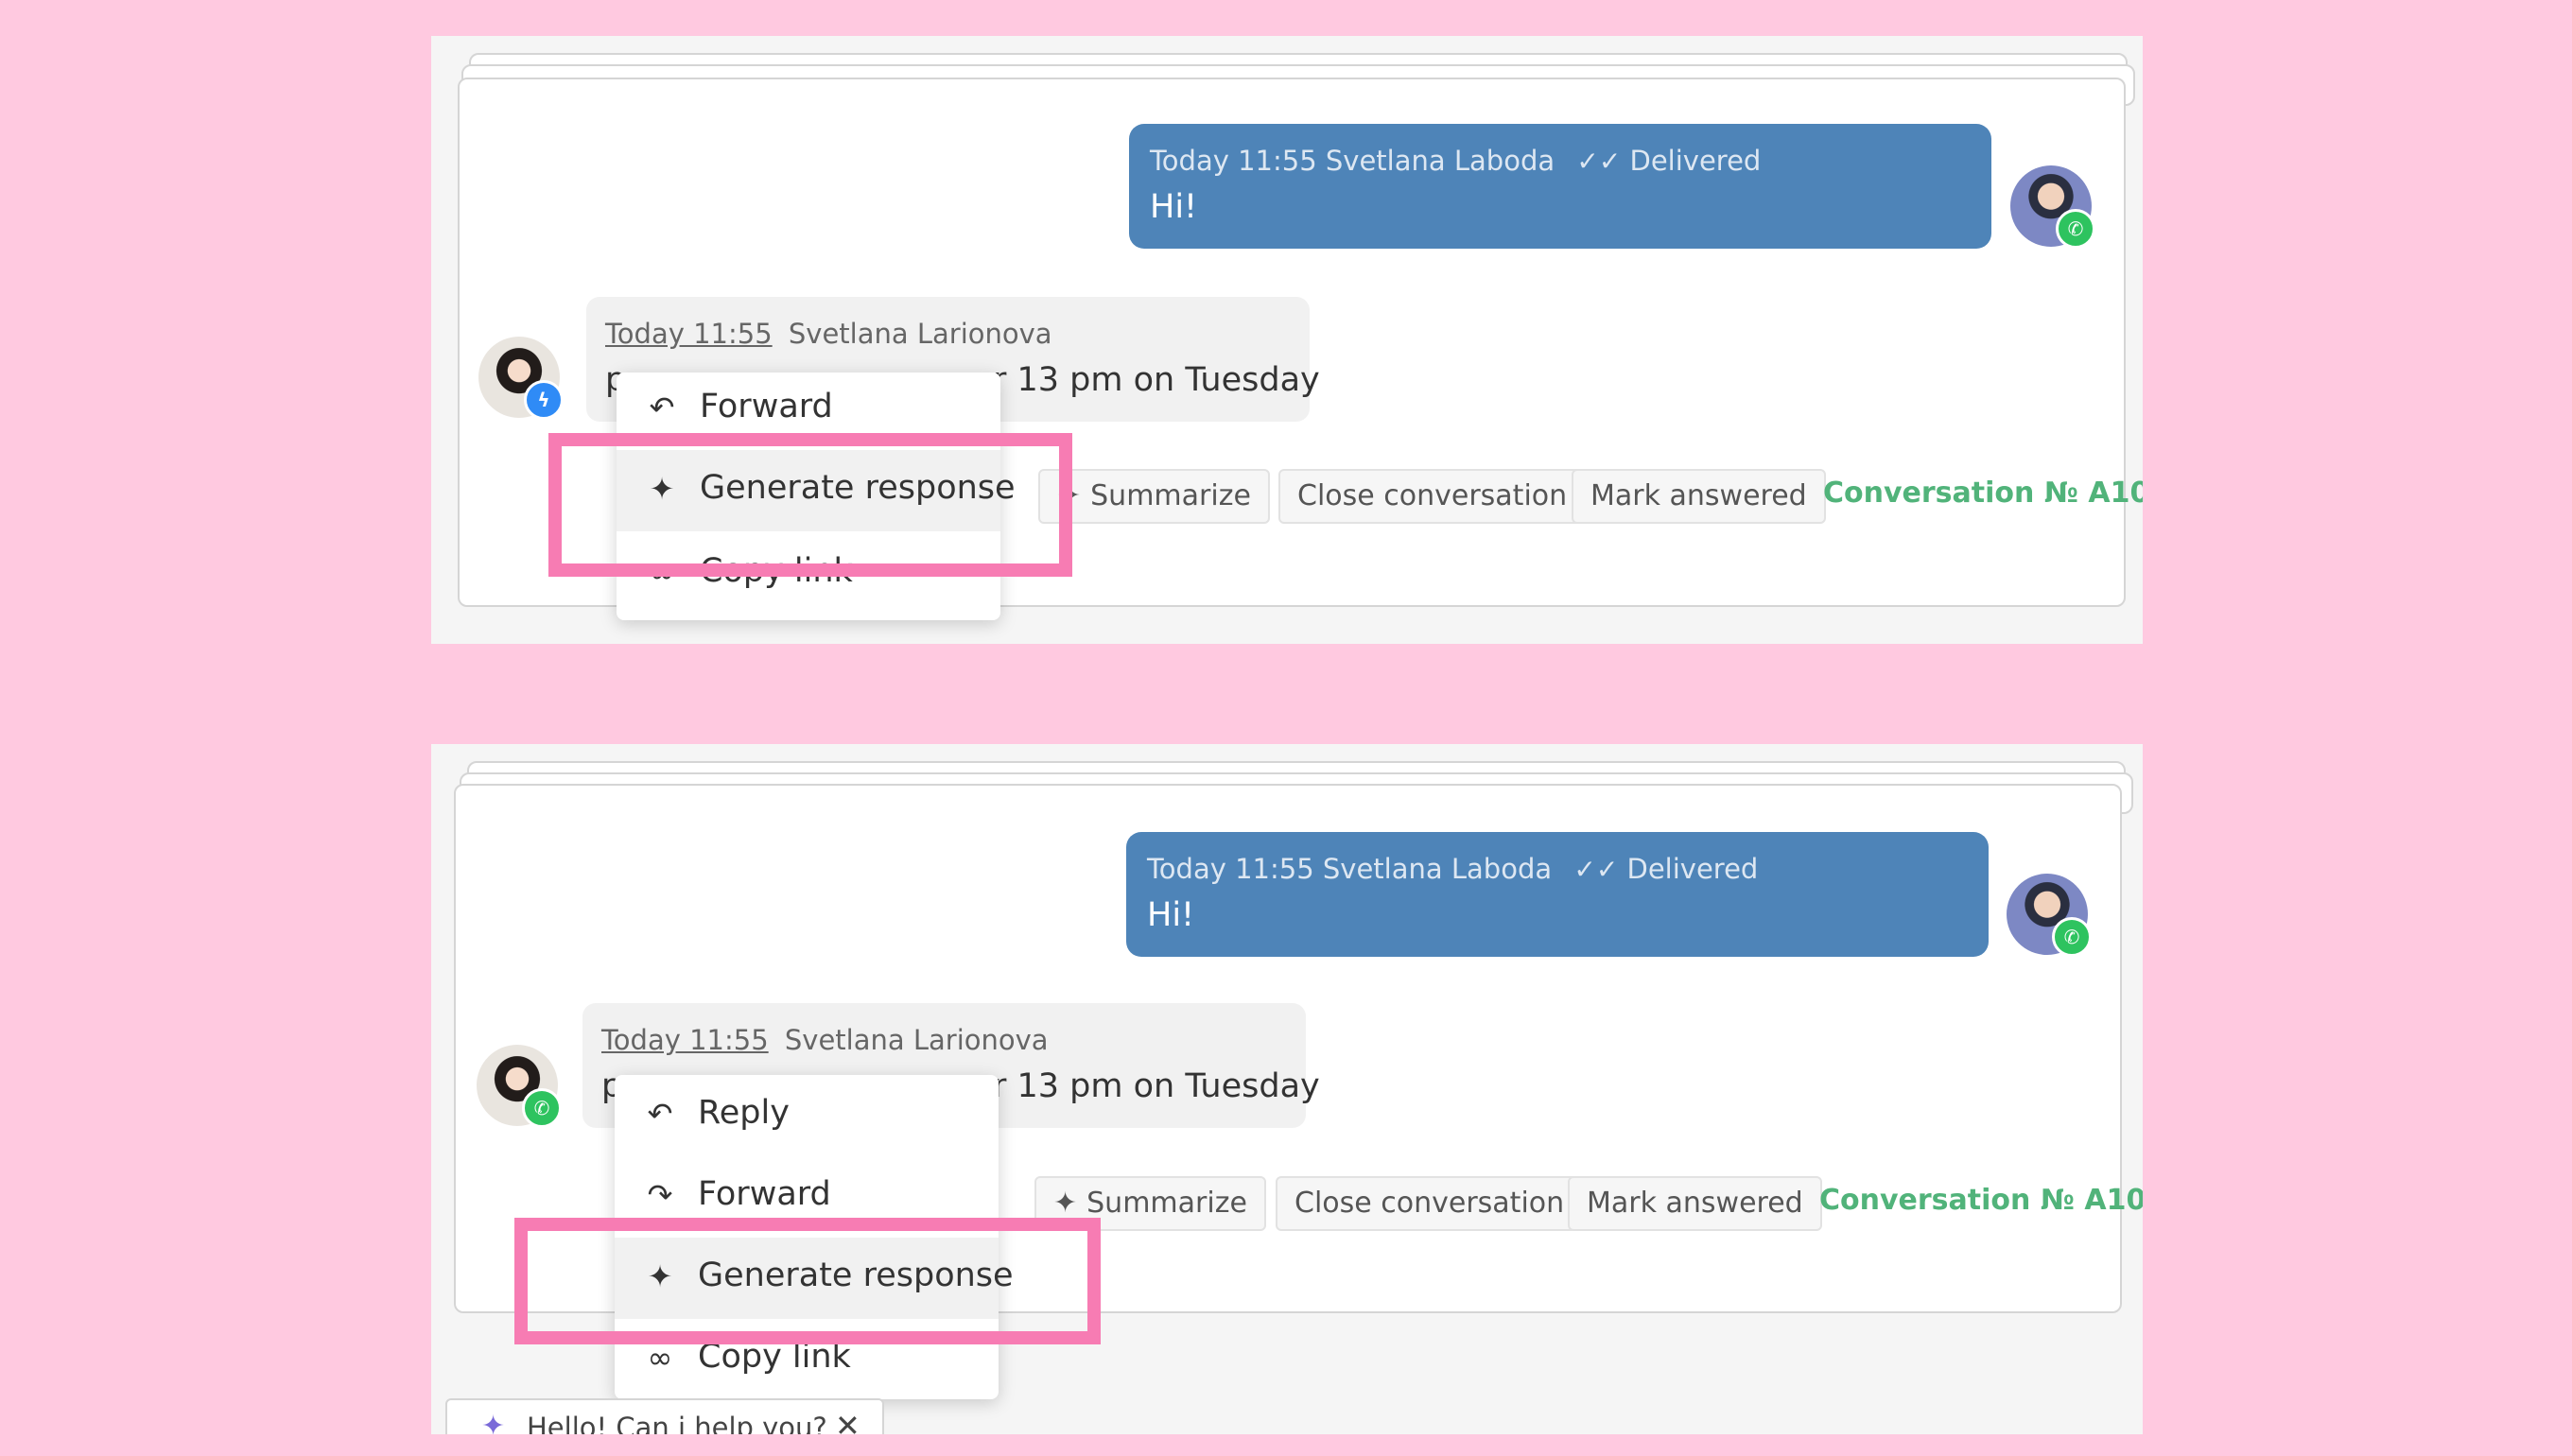  I want to click on customer-avatar: ϟ, so click(521, 378).